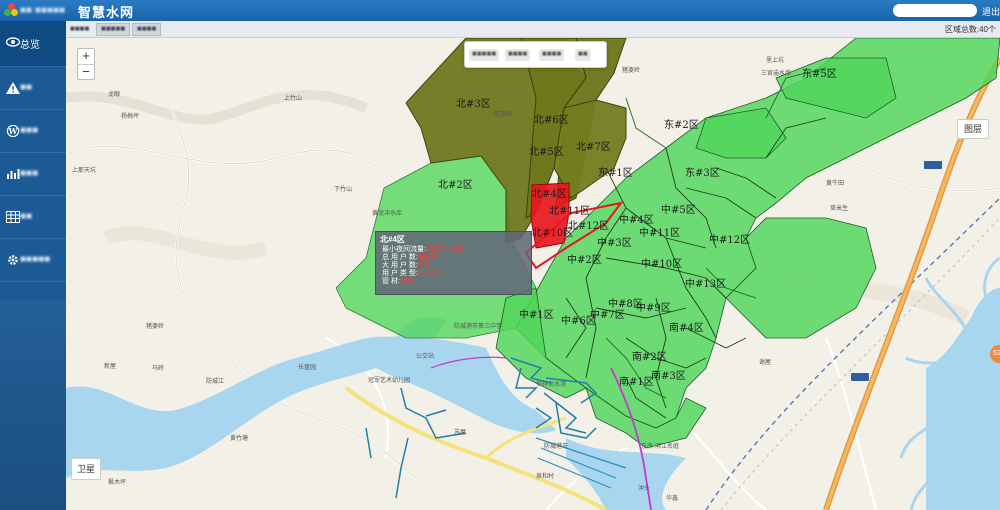 The image size is (1000, 510). I want to click on sidebar-item-statistics: ■■■, so click(33, 174).